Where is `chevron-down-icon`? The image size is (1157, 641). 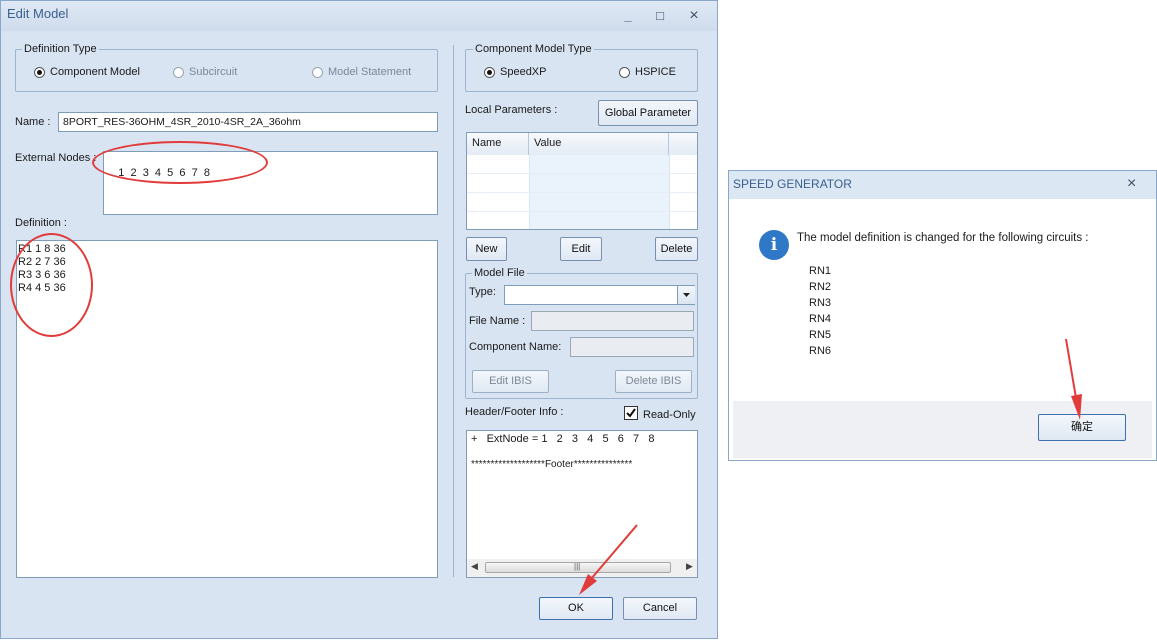
chevron-down-icon is located at coordinates (686, 295).